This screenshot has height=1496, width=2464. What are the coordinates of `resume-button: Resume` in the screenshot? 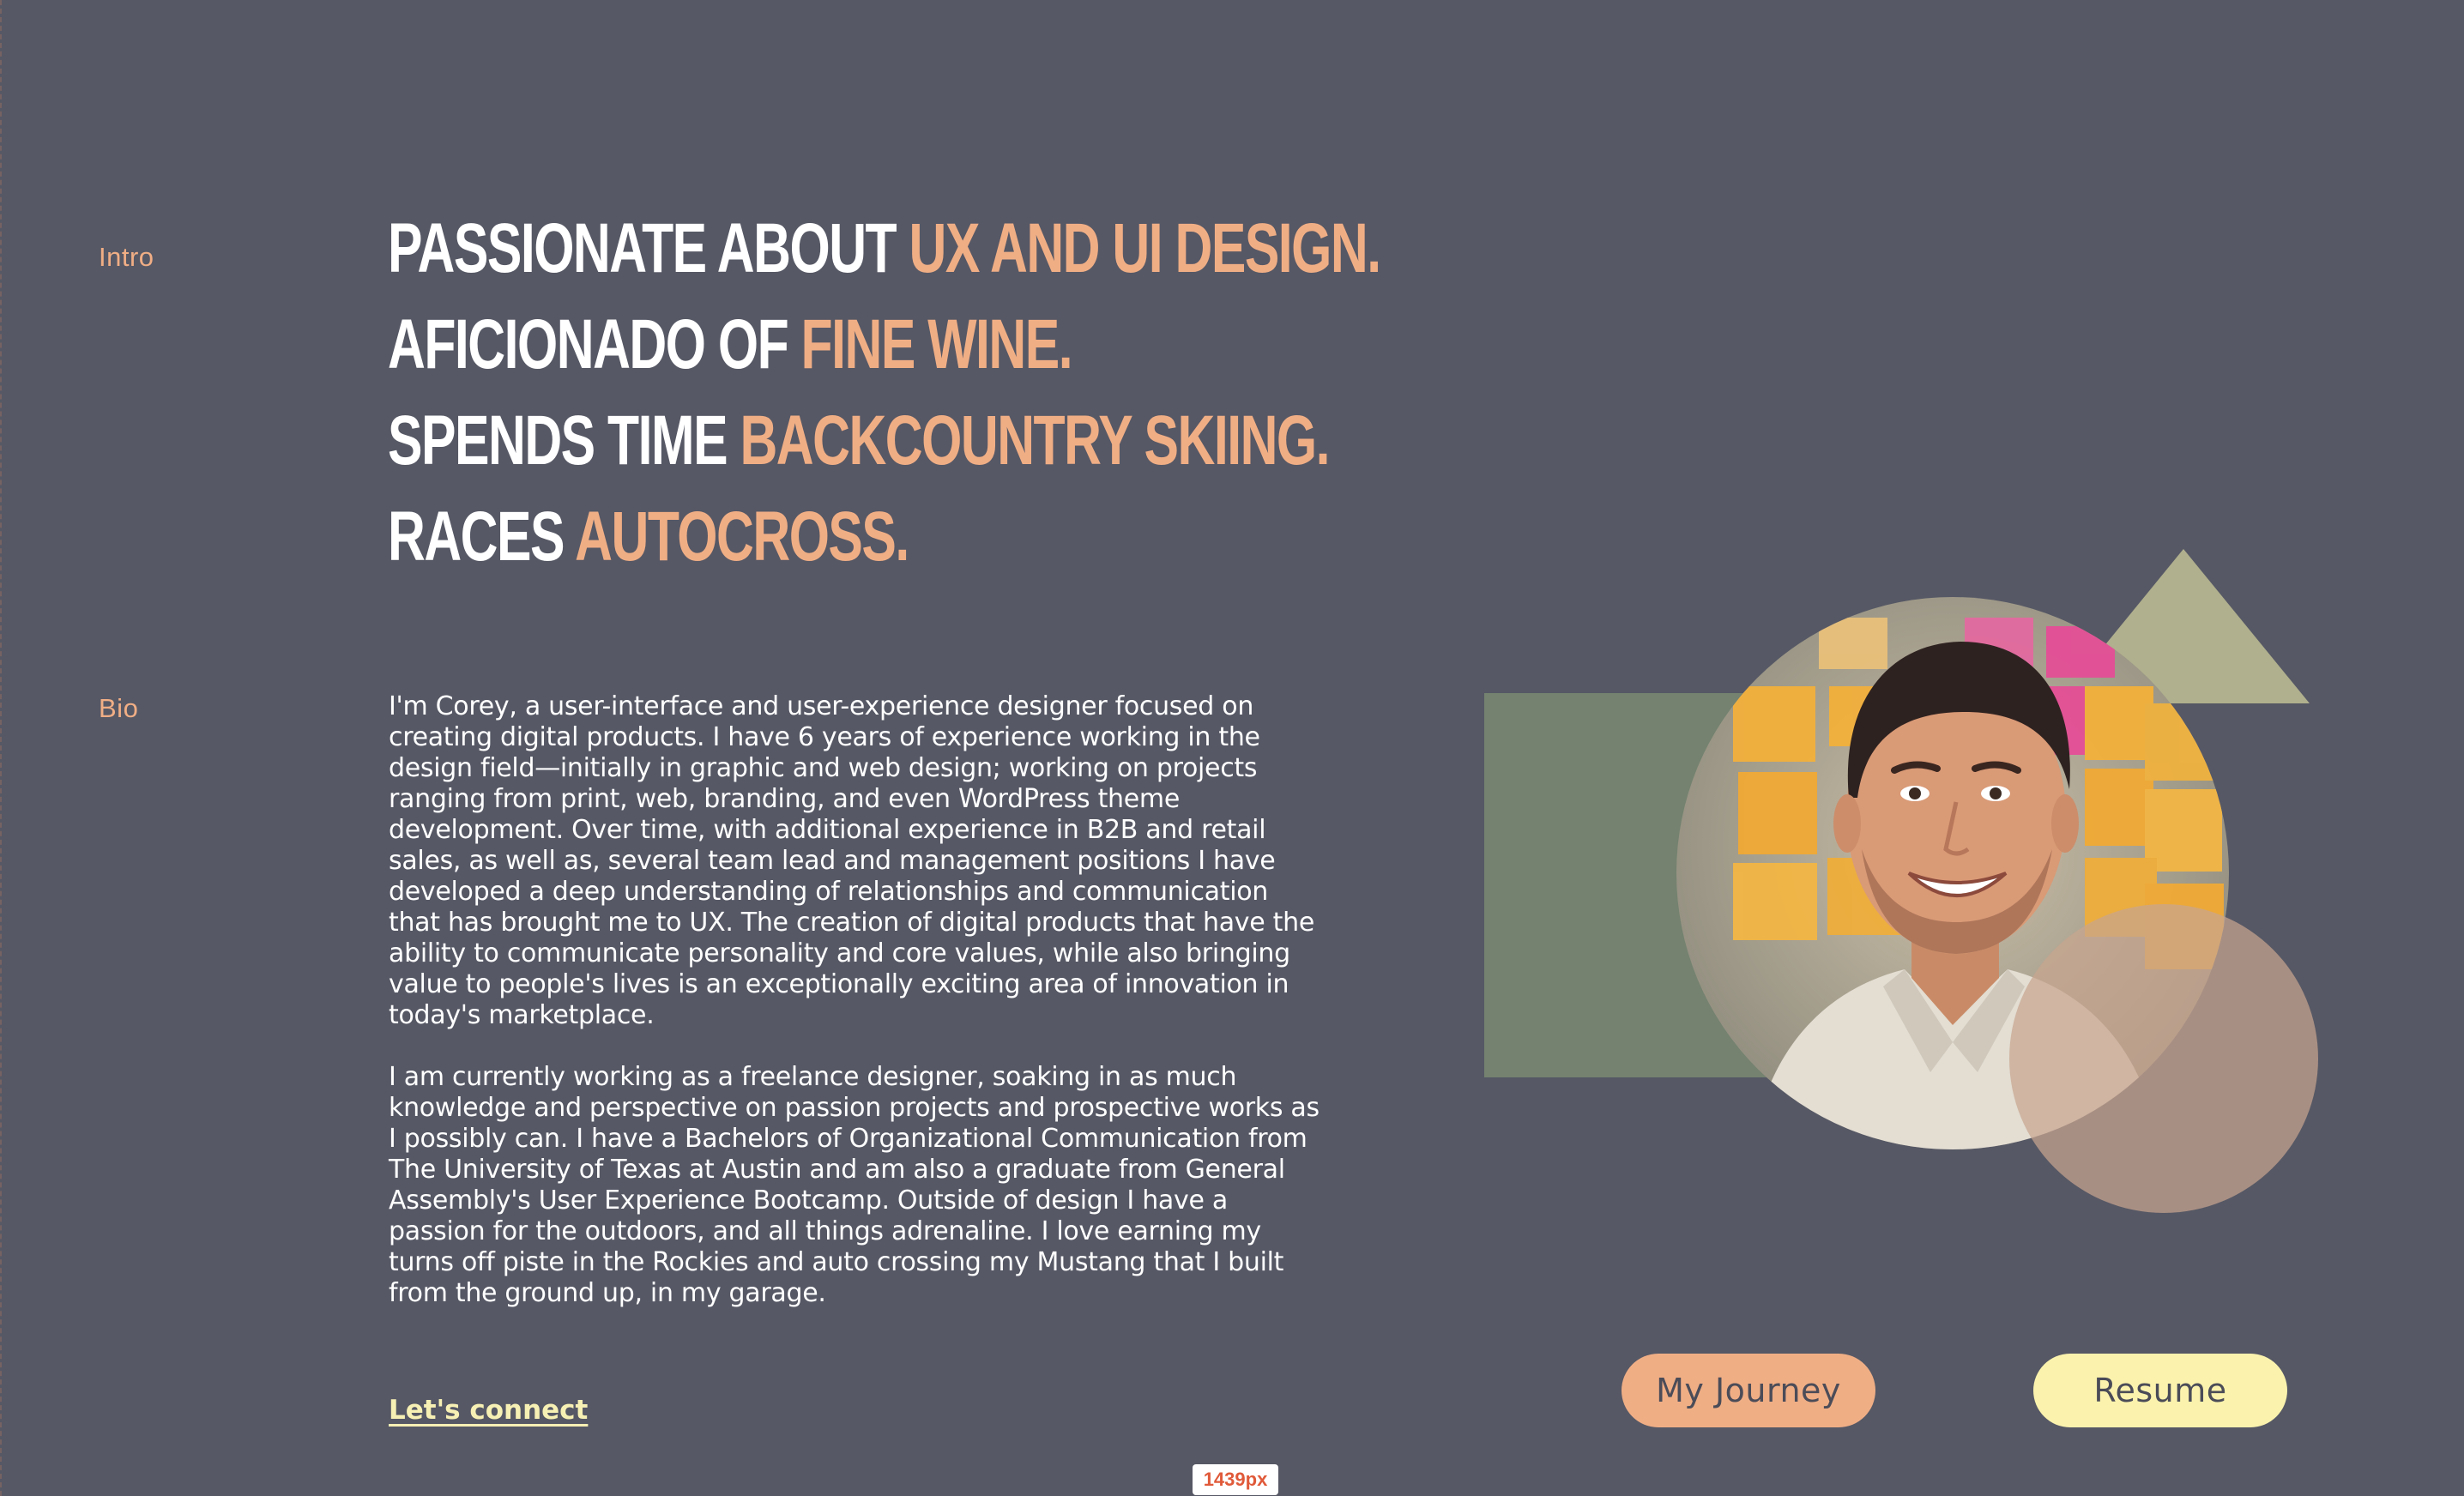 It's located at (2160, 1390).